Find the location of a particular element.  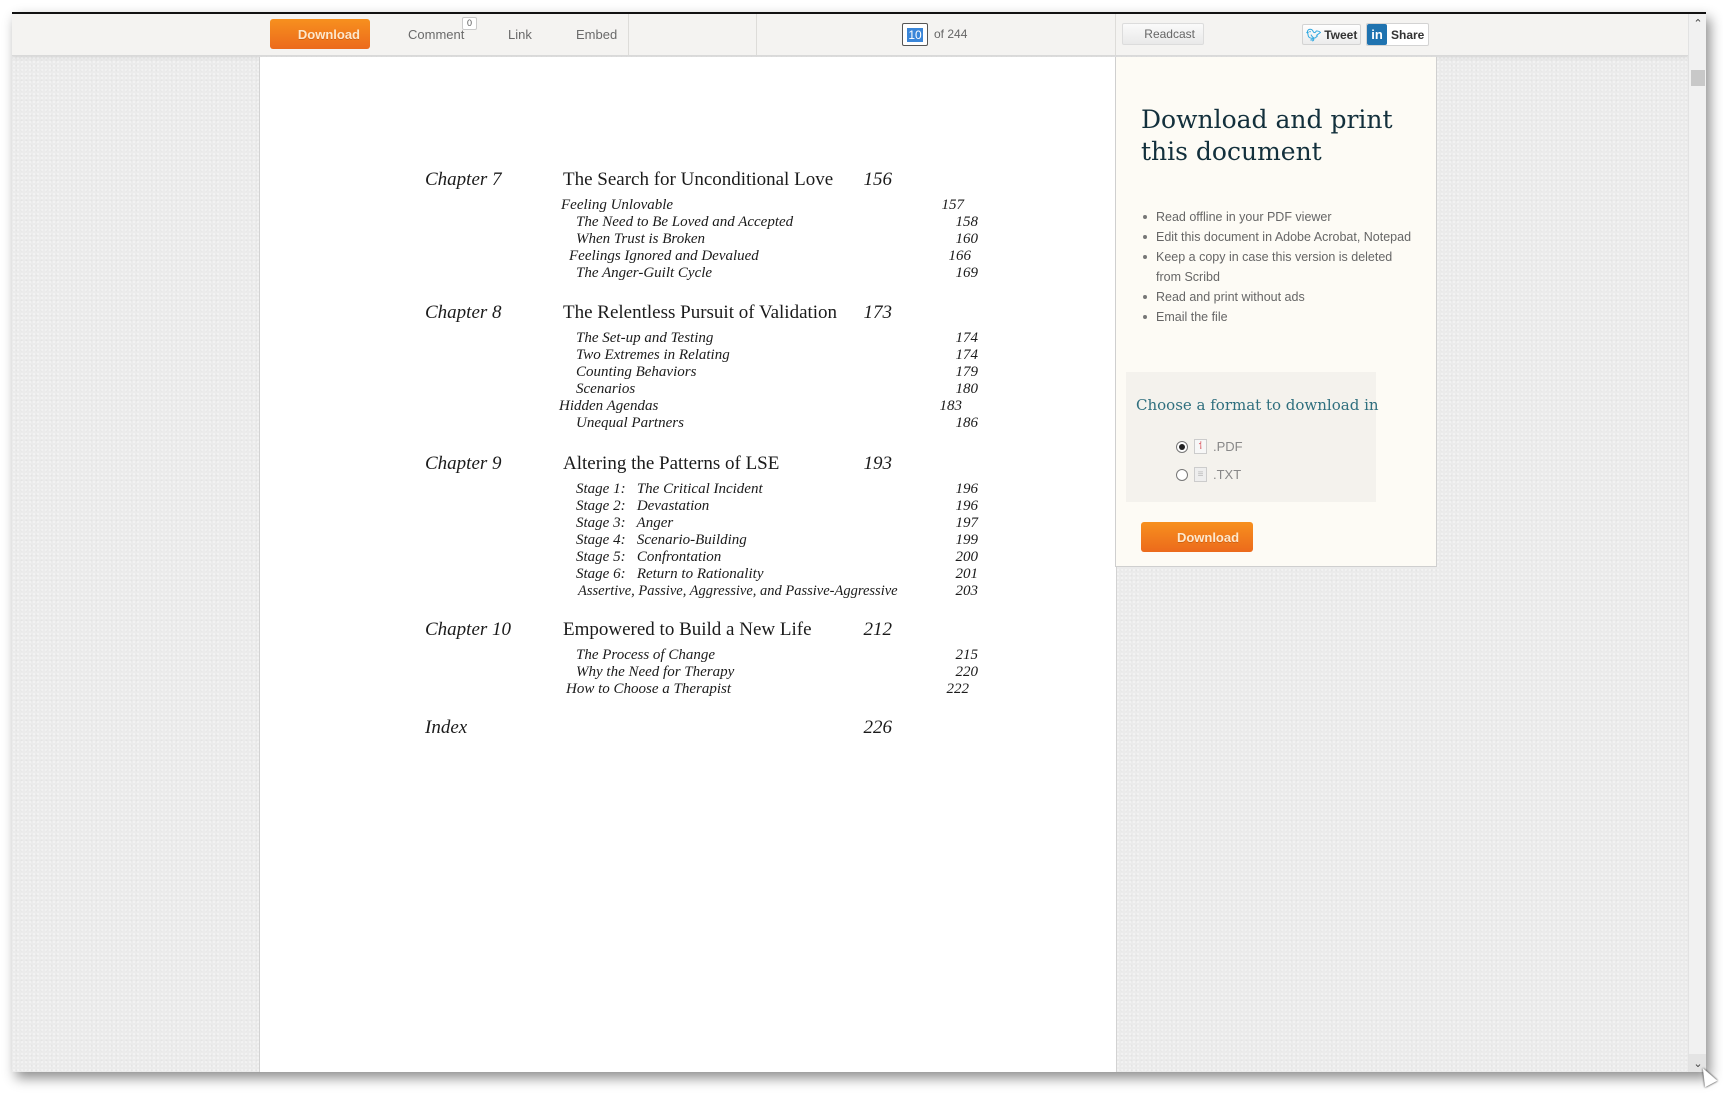

section-title: The Process of Change is located at coordinates (646, 655).